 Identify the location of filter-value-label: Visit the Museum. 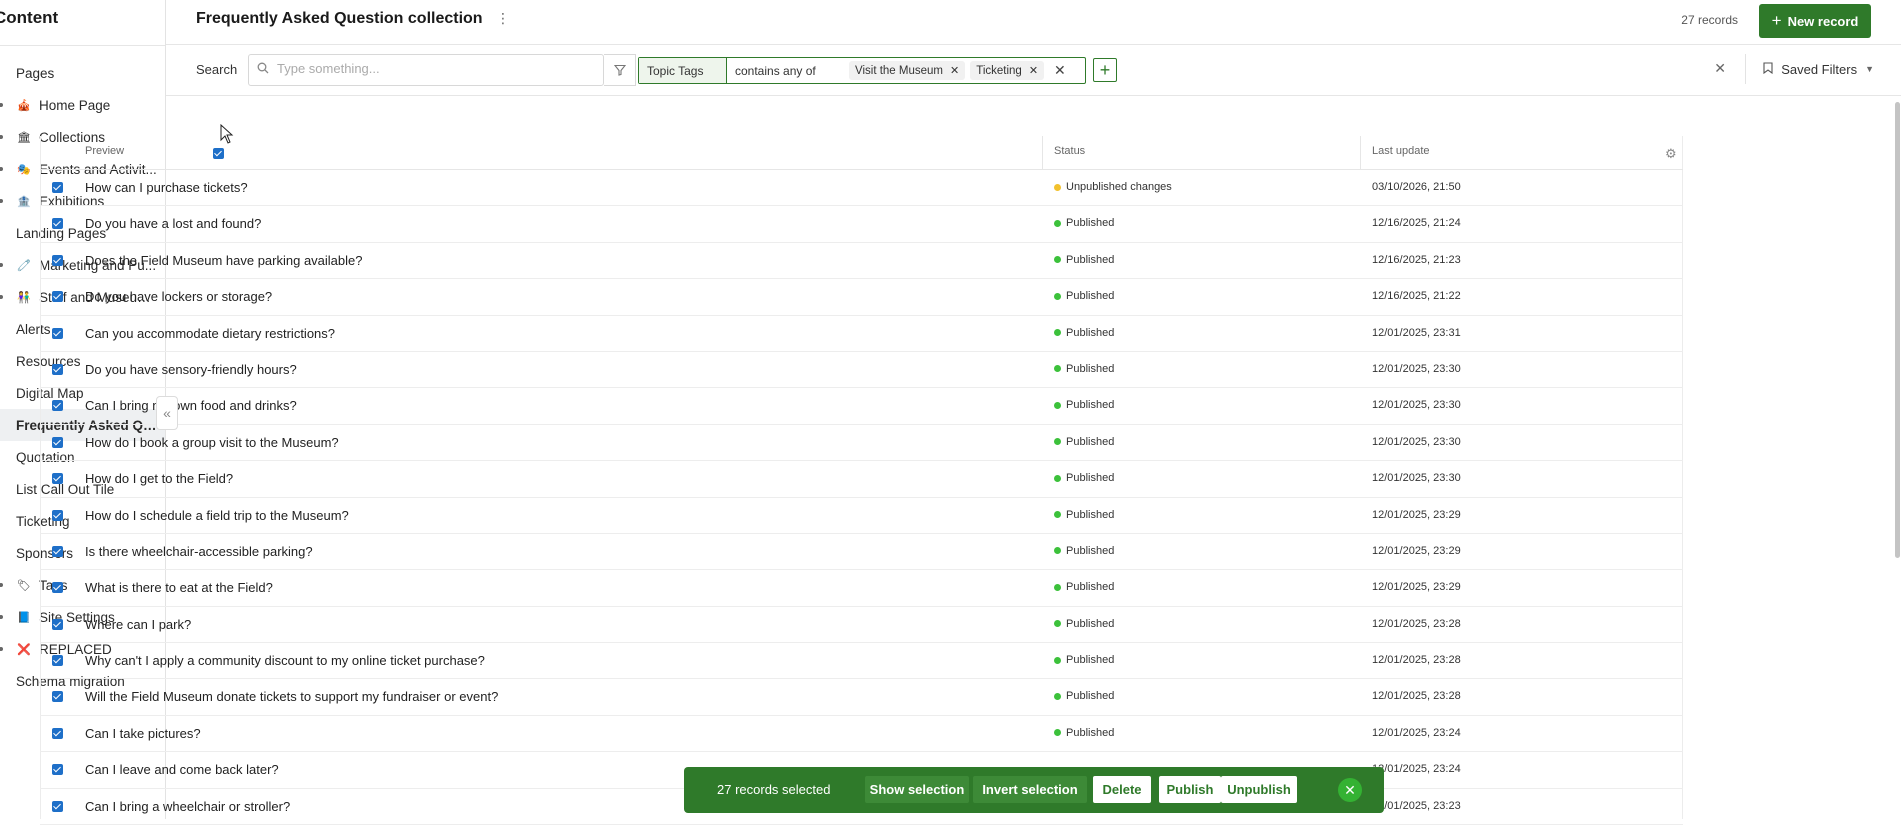
(899, 70).